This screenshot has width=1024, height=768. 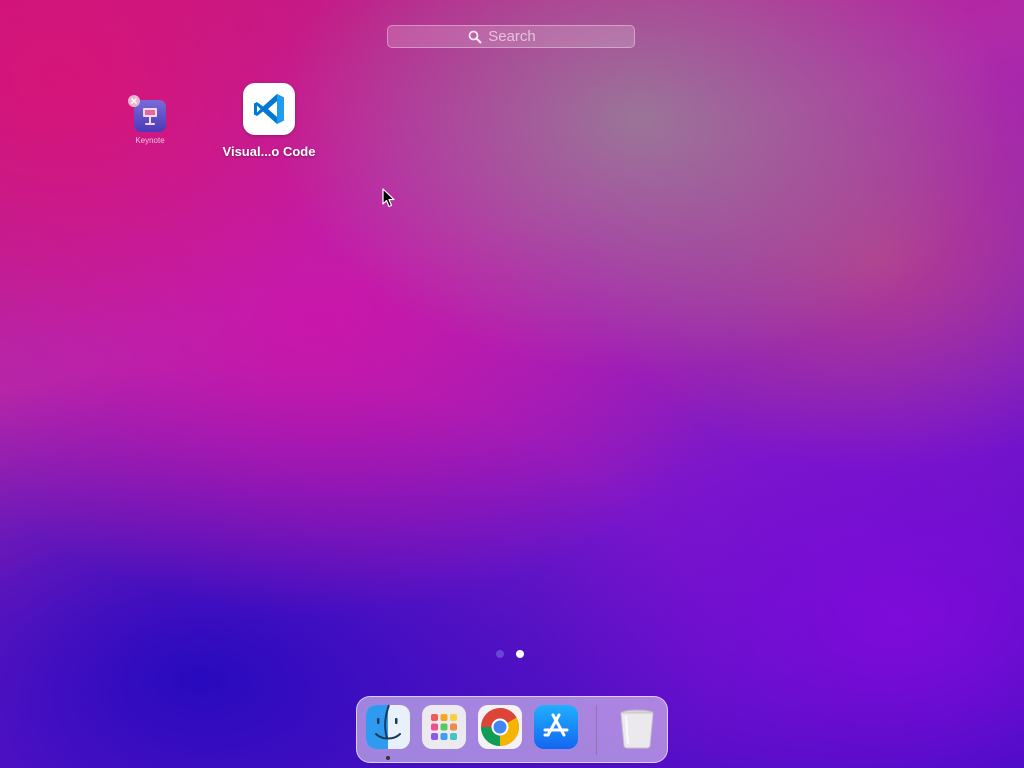 What do you see at coordinates (389, 198) in the screenshot?
I see `mouse-cursor-icon` at bounding box center [389, 198].